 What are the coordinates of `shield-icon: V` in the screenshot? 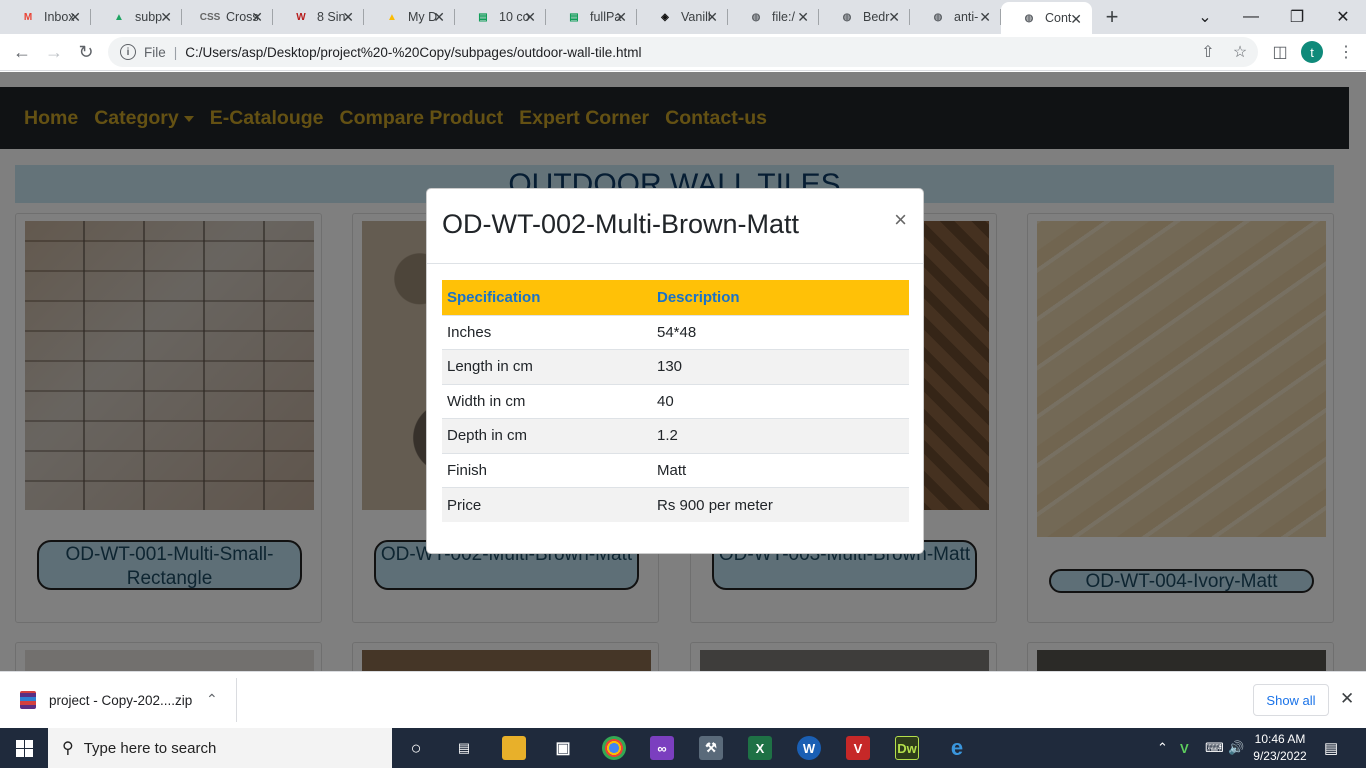 It's located at (1184, 748).